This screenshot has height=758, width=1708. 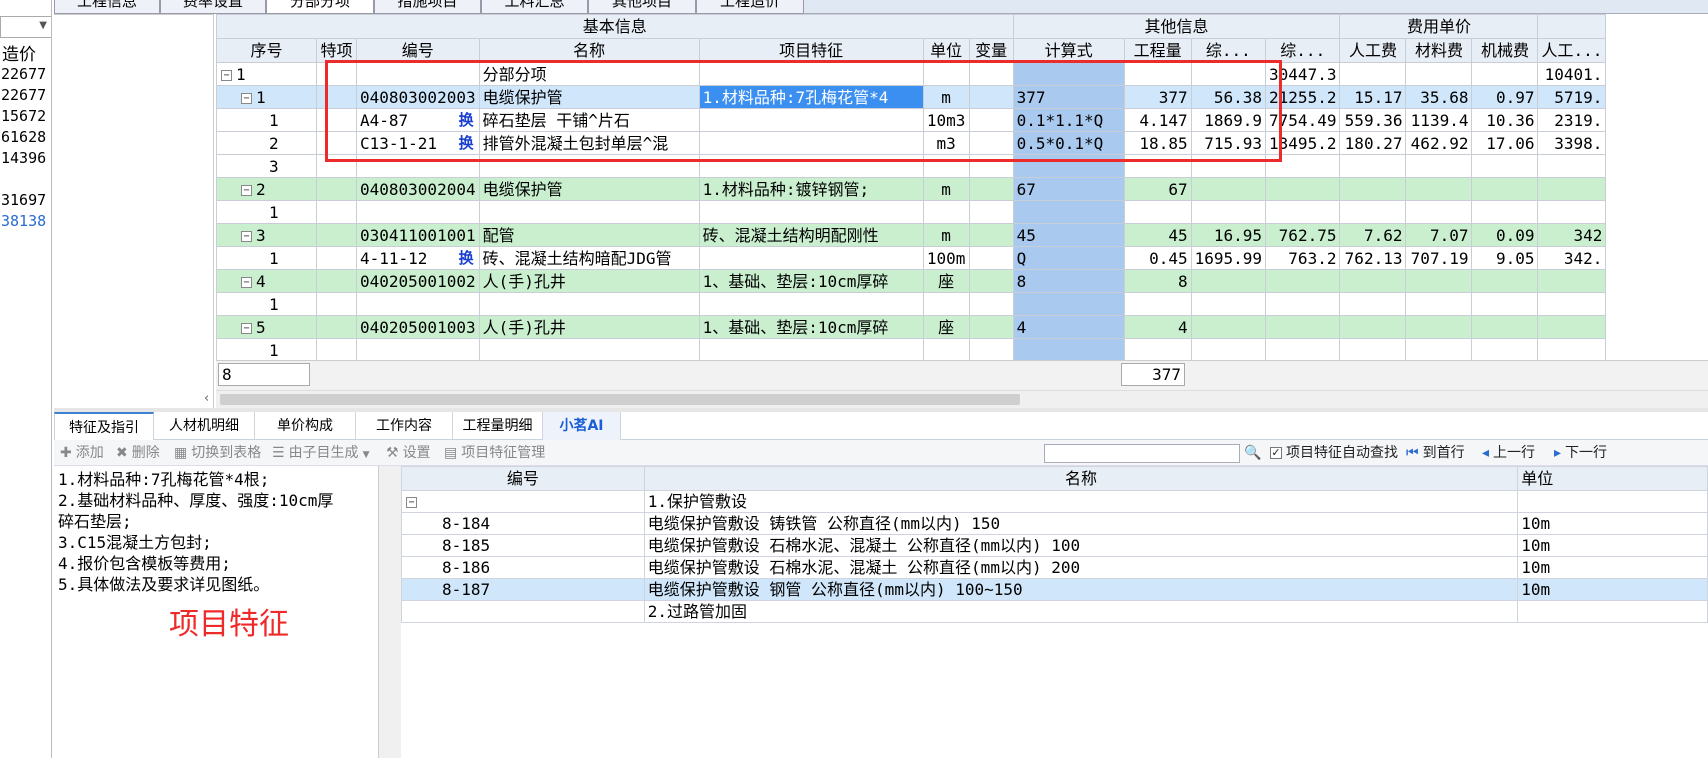 I want to click on seq-cell: −2, so click(x=266, y=189).